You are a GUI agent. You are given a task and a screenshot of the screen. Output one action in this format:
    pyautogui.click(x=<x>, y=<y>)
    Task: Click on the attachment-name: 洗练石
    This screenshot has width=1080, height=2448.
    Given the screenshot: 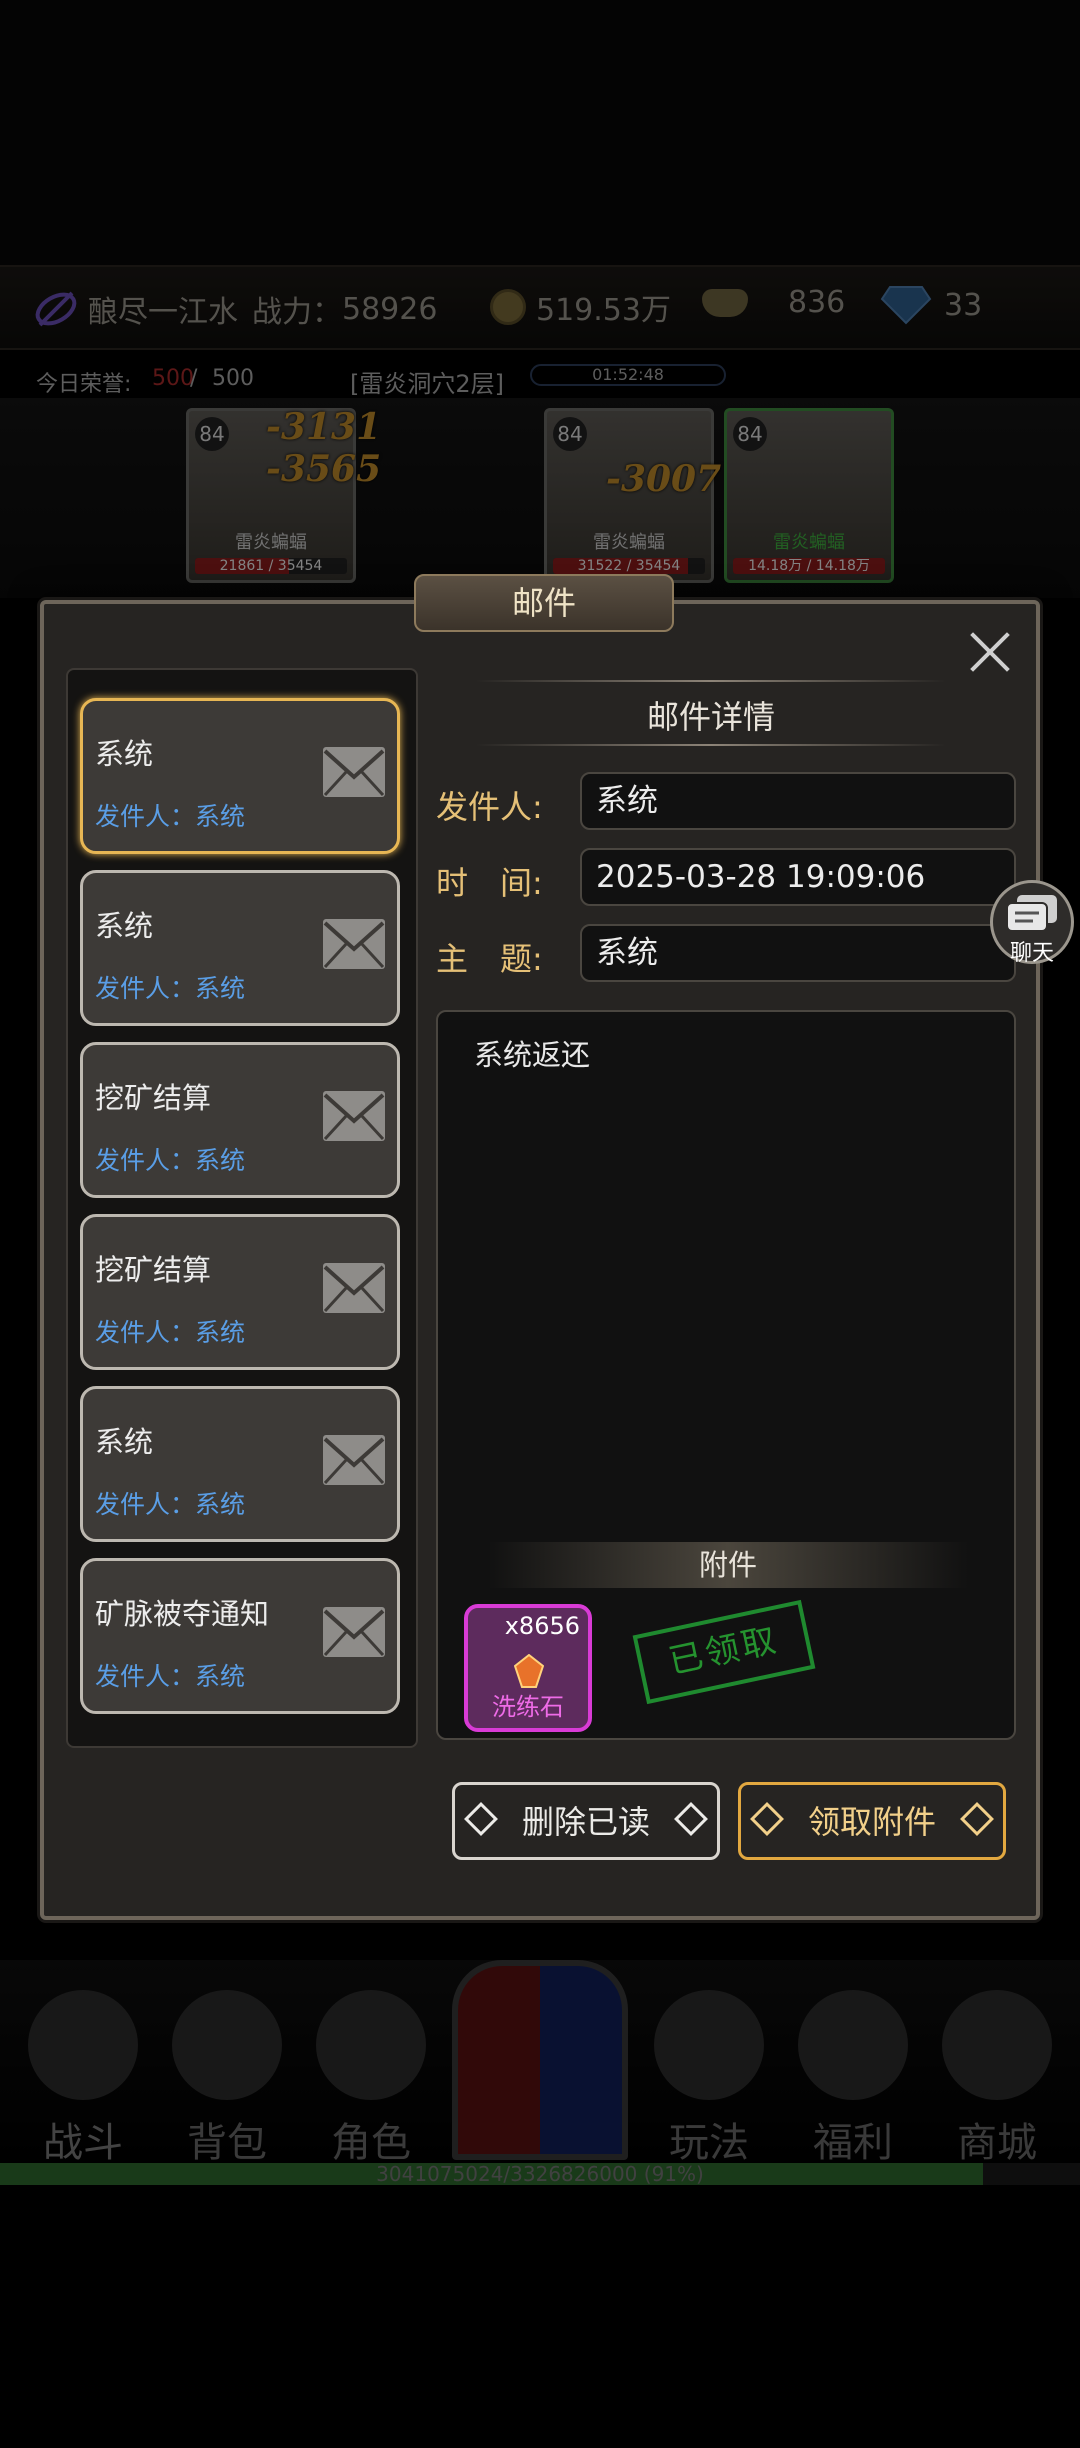 What is the action you would take?
    pyautogui.click(x=528, y=1707)
    